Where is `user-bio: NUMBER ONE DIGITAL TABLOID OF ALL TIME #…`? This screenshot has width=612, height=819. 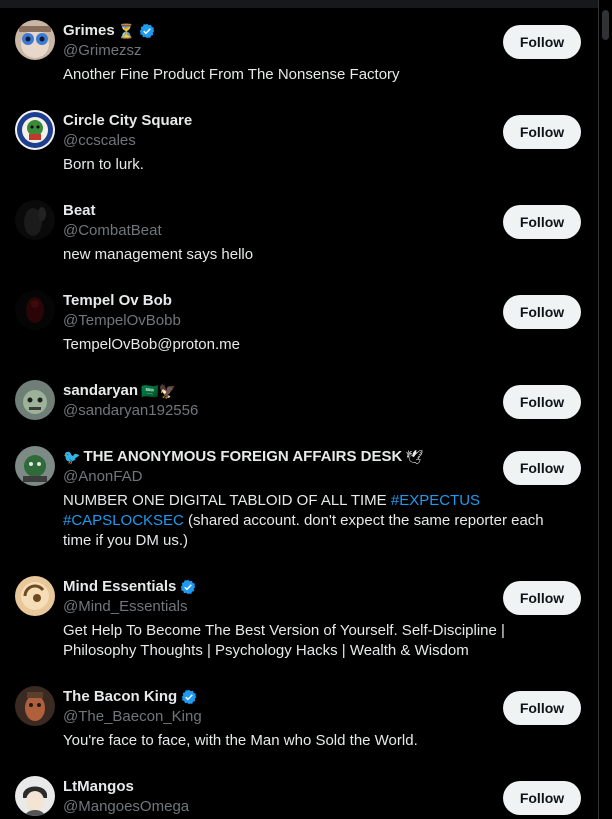
user-bio: NUMBER ONE DIGITAL TABLOID OF ALL TIME #… is located at coordinates (313, 521).